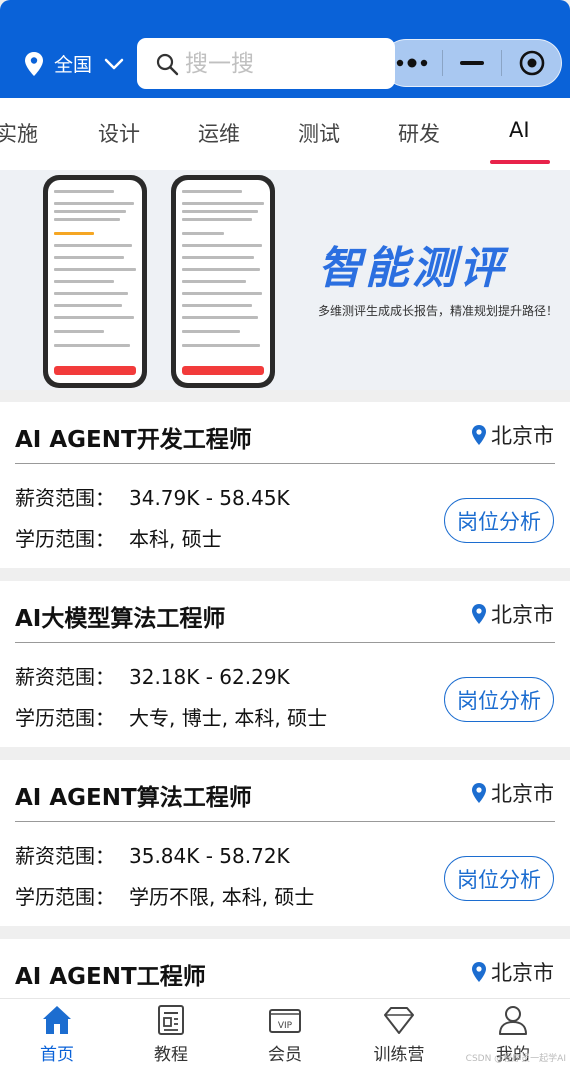 The height and width of the screenshot is (1068, 570). Describe the element at coordinates (119, 133) in the screenshot. I see `tab-design: 设计` at that location.